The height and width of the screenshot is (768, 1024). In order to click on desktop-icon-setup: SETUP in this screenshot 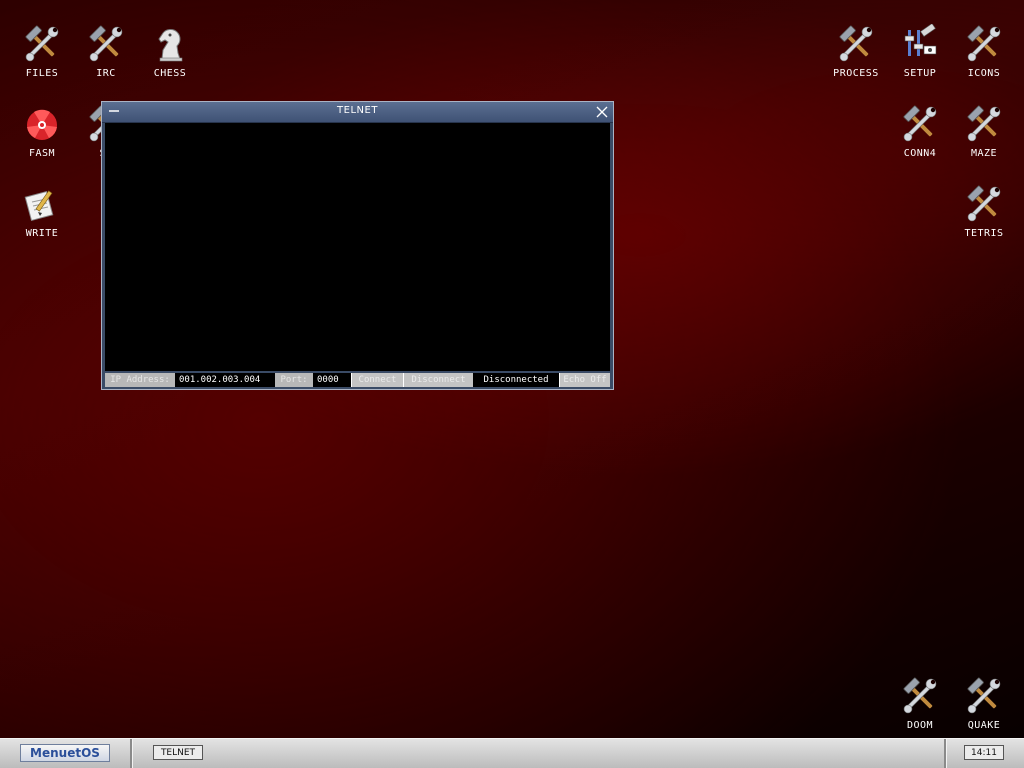, I will do `click(920, 59)`.